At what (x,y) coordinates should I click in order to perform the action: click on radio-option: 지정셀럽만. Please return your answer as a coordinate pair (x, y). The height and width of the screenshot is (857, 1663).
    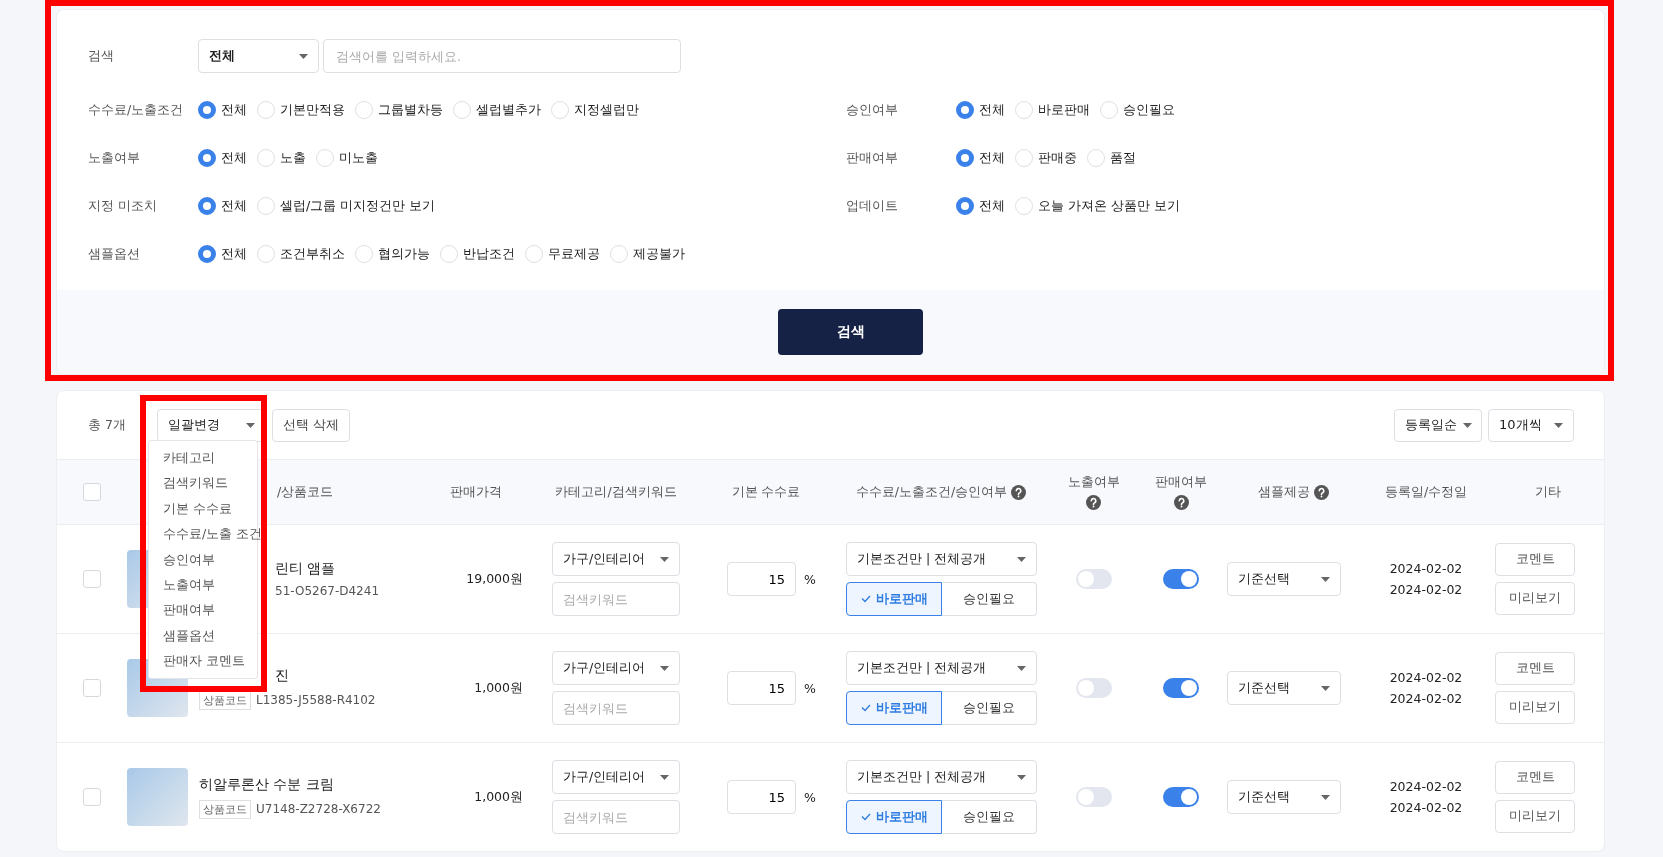
    Looking at the image, I should click on (595, 110).